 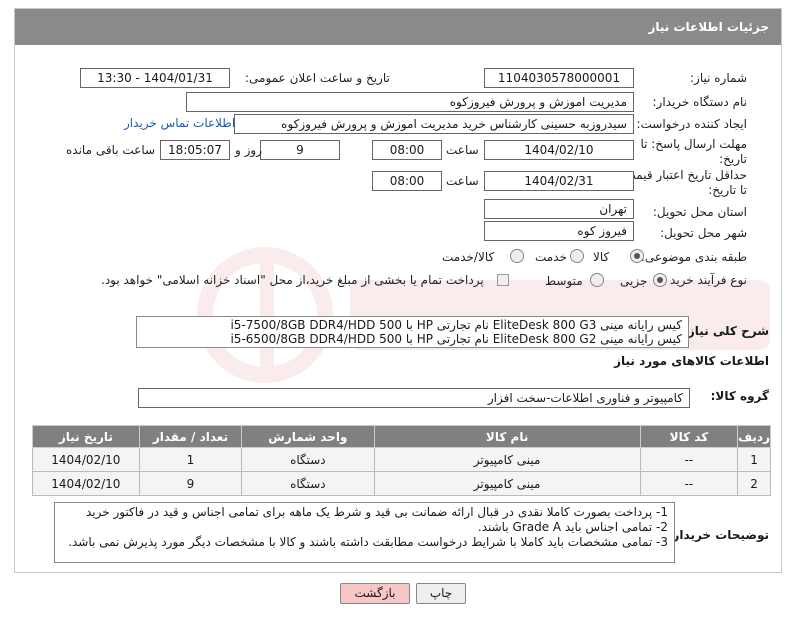 I want to click on category-service-radio, so click(x=577, y=256).